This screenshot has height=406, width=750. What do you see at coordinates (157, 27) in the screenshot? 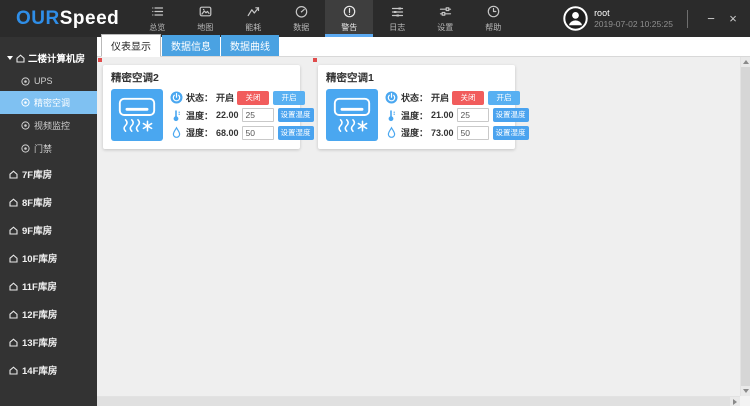
I see `nav-item-label: 总览` at bounding box center [157, 27].